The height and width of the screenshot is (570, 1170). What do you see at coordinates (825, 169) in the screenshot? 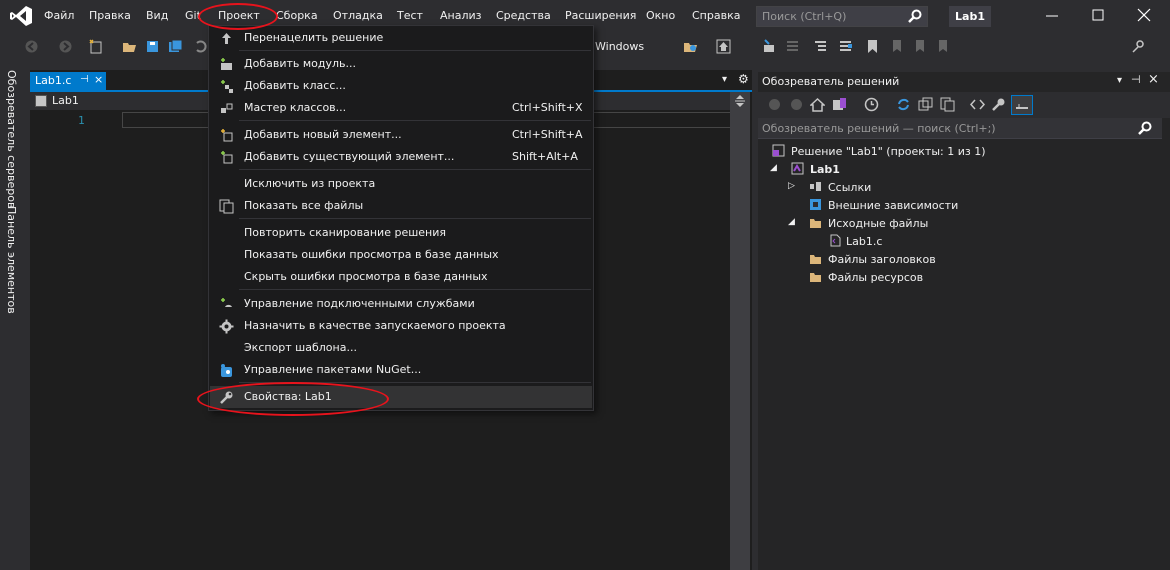
I see `tree-project: Lab1` at bounding box center [825, 169].